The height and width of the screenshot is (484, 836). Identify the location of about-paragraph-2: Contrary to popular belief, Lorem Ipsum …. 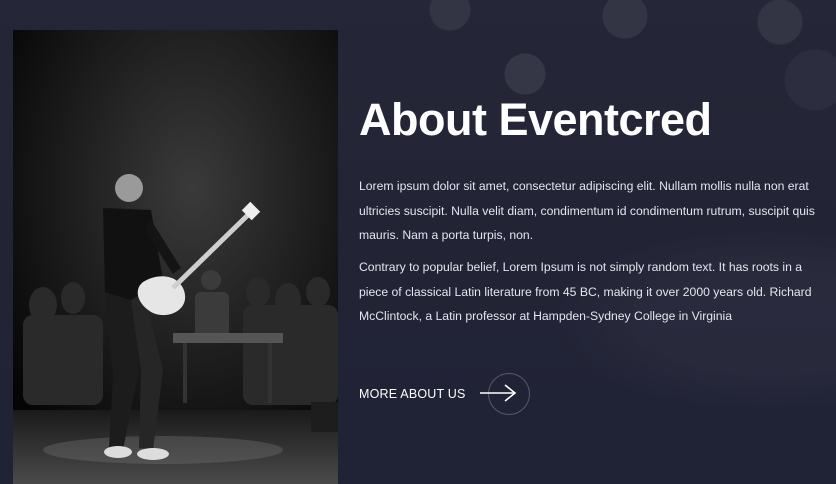
(585, 291).